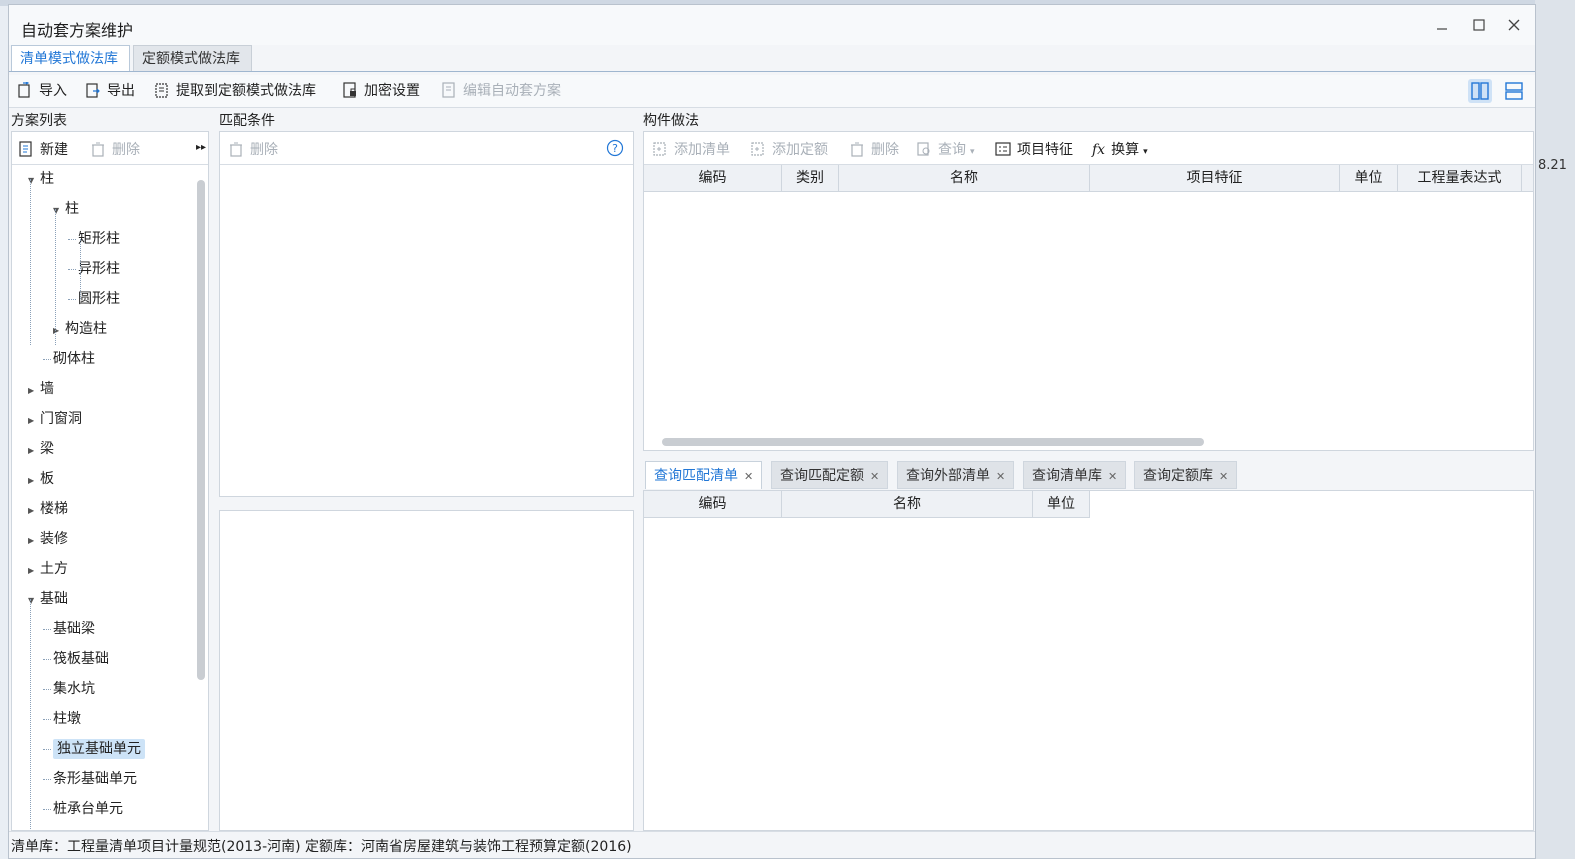 This screenshot has width=1575, height=859. What do you see at coordinates (88, 809) in the screenshot?
I see `tree-node: 桩承台单元` at bounding box center [88, 809].